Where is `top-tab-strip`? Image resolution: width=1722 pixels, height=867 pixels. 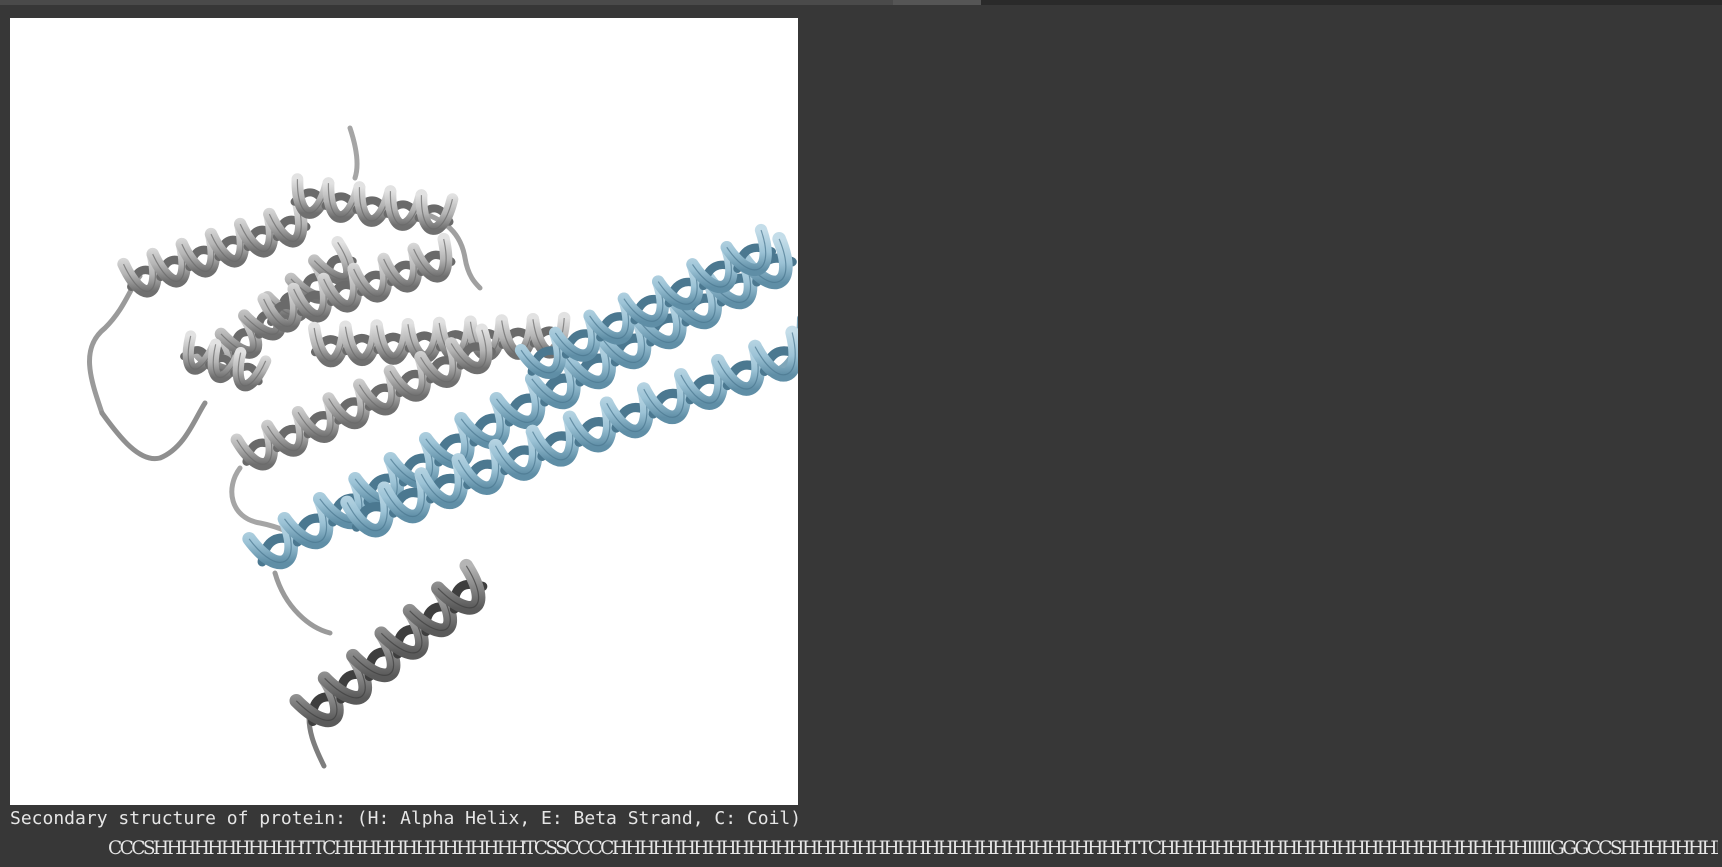 top-tab-strip is located at coordinates (861, 2).